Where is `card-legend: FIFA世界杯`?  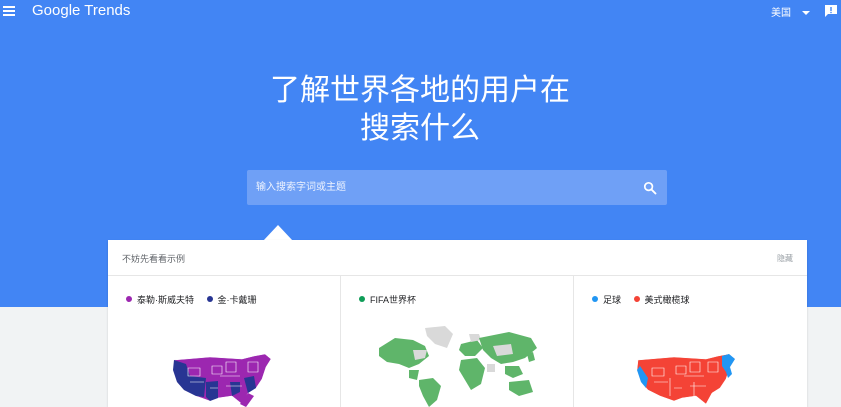 card-legend: FIFA世界杯 is located at coordinates (392, 299).